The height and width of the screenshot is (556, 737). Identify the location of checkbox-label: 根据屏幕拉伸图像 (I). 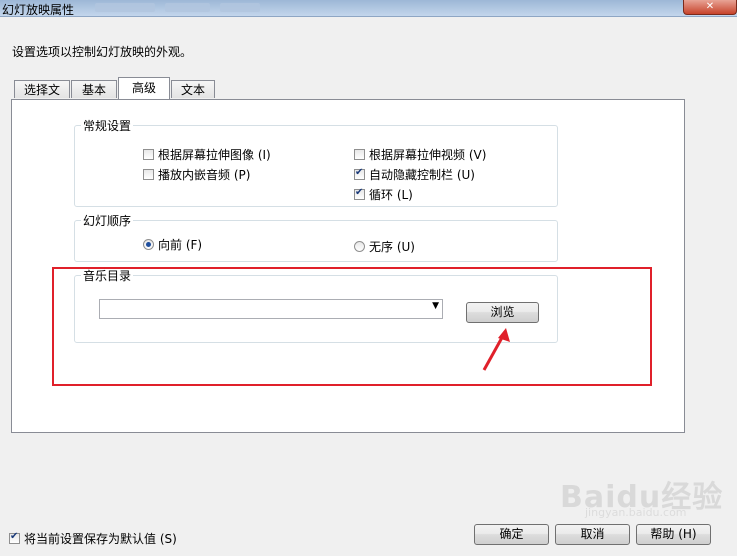
(214, 155).